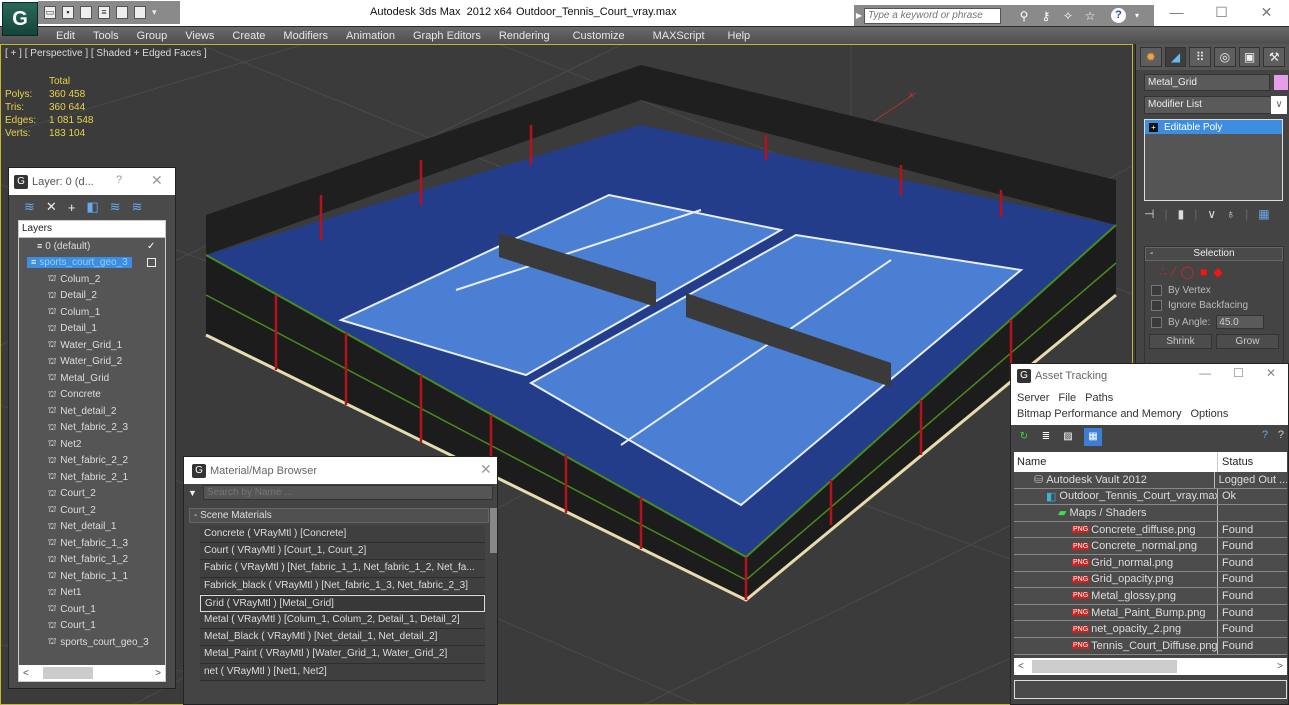 The image size is (1289, 705). Describe the element at coordinates (1181, 214) in the screenshot. I see `show-end-result-icon: ▮` at that location.